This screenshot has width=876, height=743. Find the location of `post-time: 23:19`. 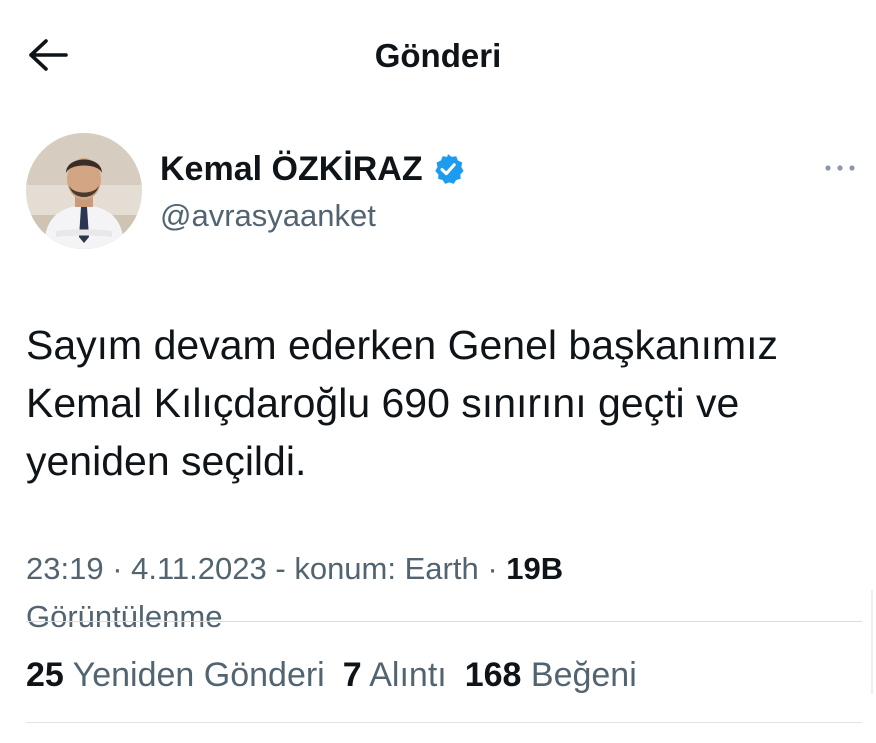

post-time: 23:19 is located at coordinates (65, 568).